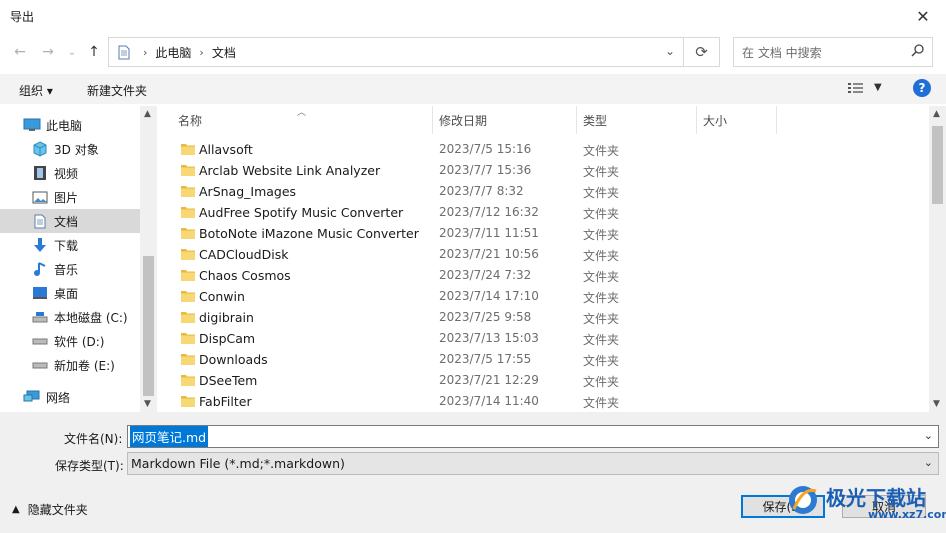  What do you see at coordinates (489, 296) in the screenshot?
I see `file-date: 2023/7/14 17:10` at bounding box center [489, 296].